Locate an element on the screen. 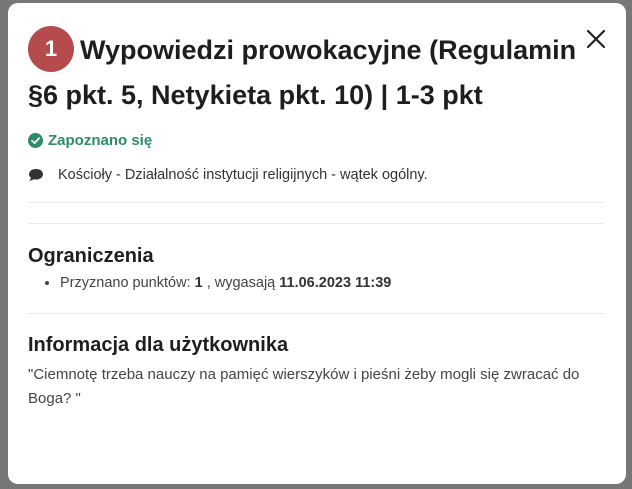 This screenshot has width=632, height=489. limits-heading: Ograniczenia is located at coordinates (91, 256).